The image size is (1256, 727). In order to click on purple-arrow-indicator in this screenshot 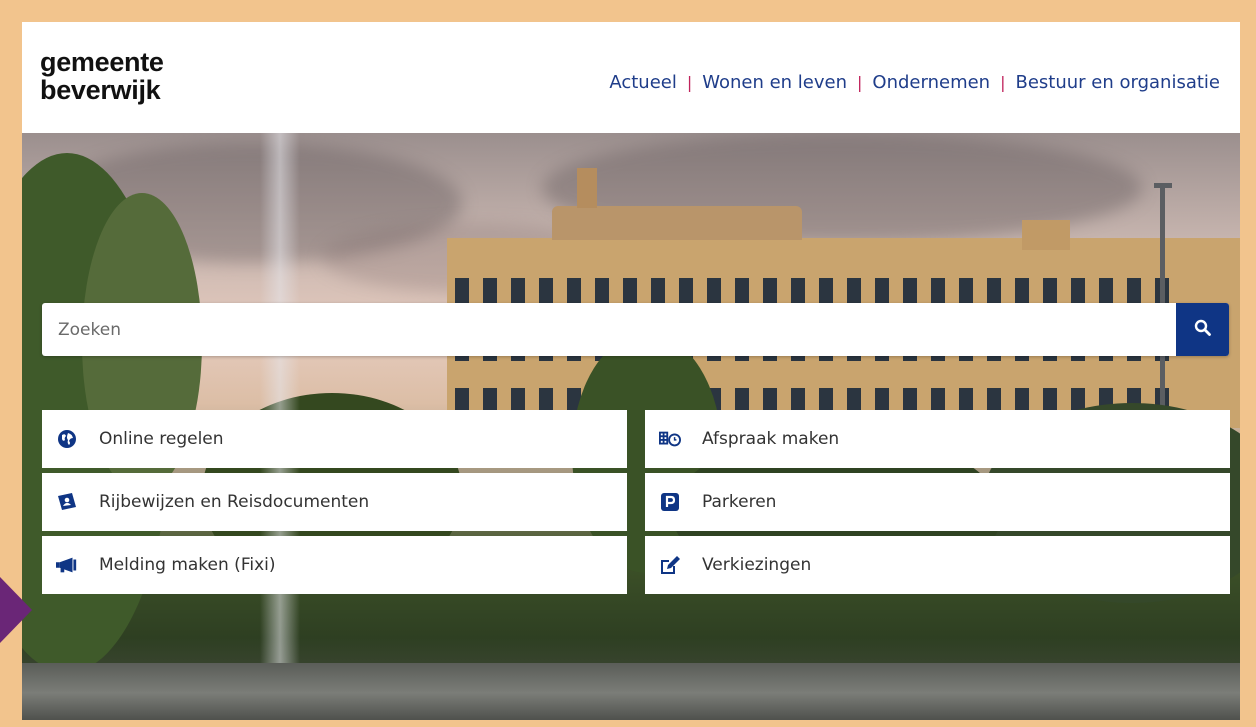, I will do `click(16, 610)`.